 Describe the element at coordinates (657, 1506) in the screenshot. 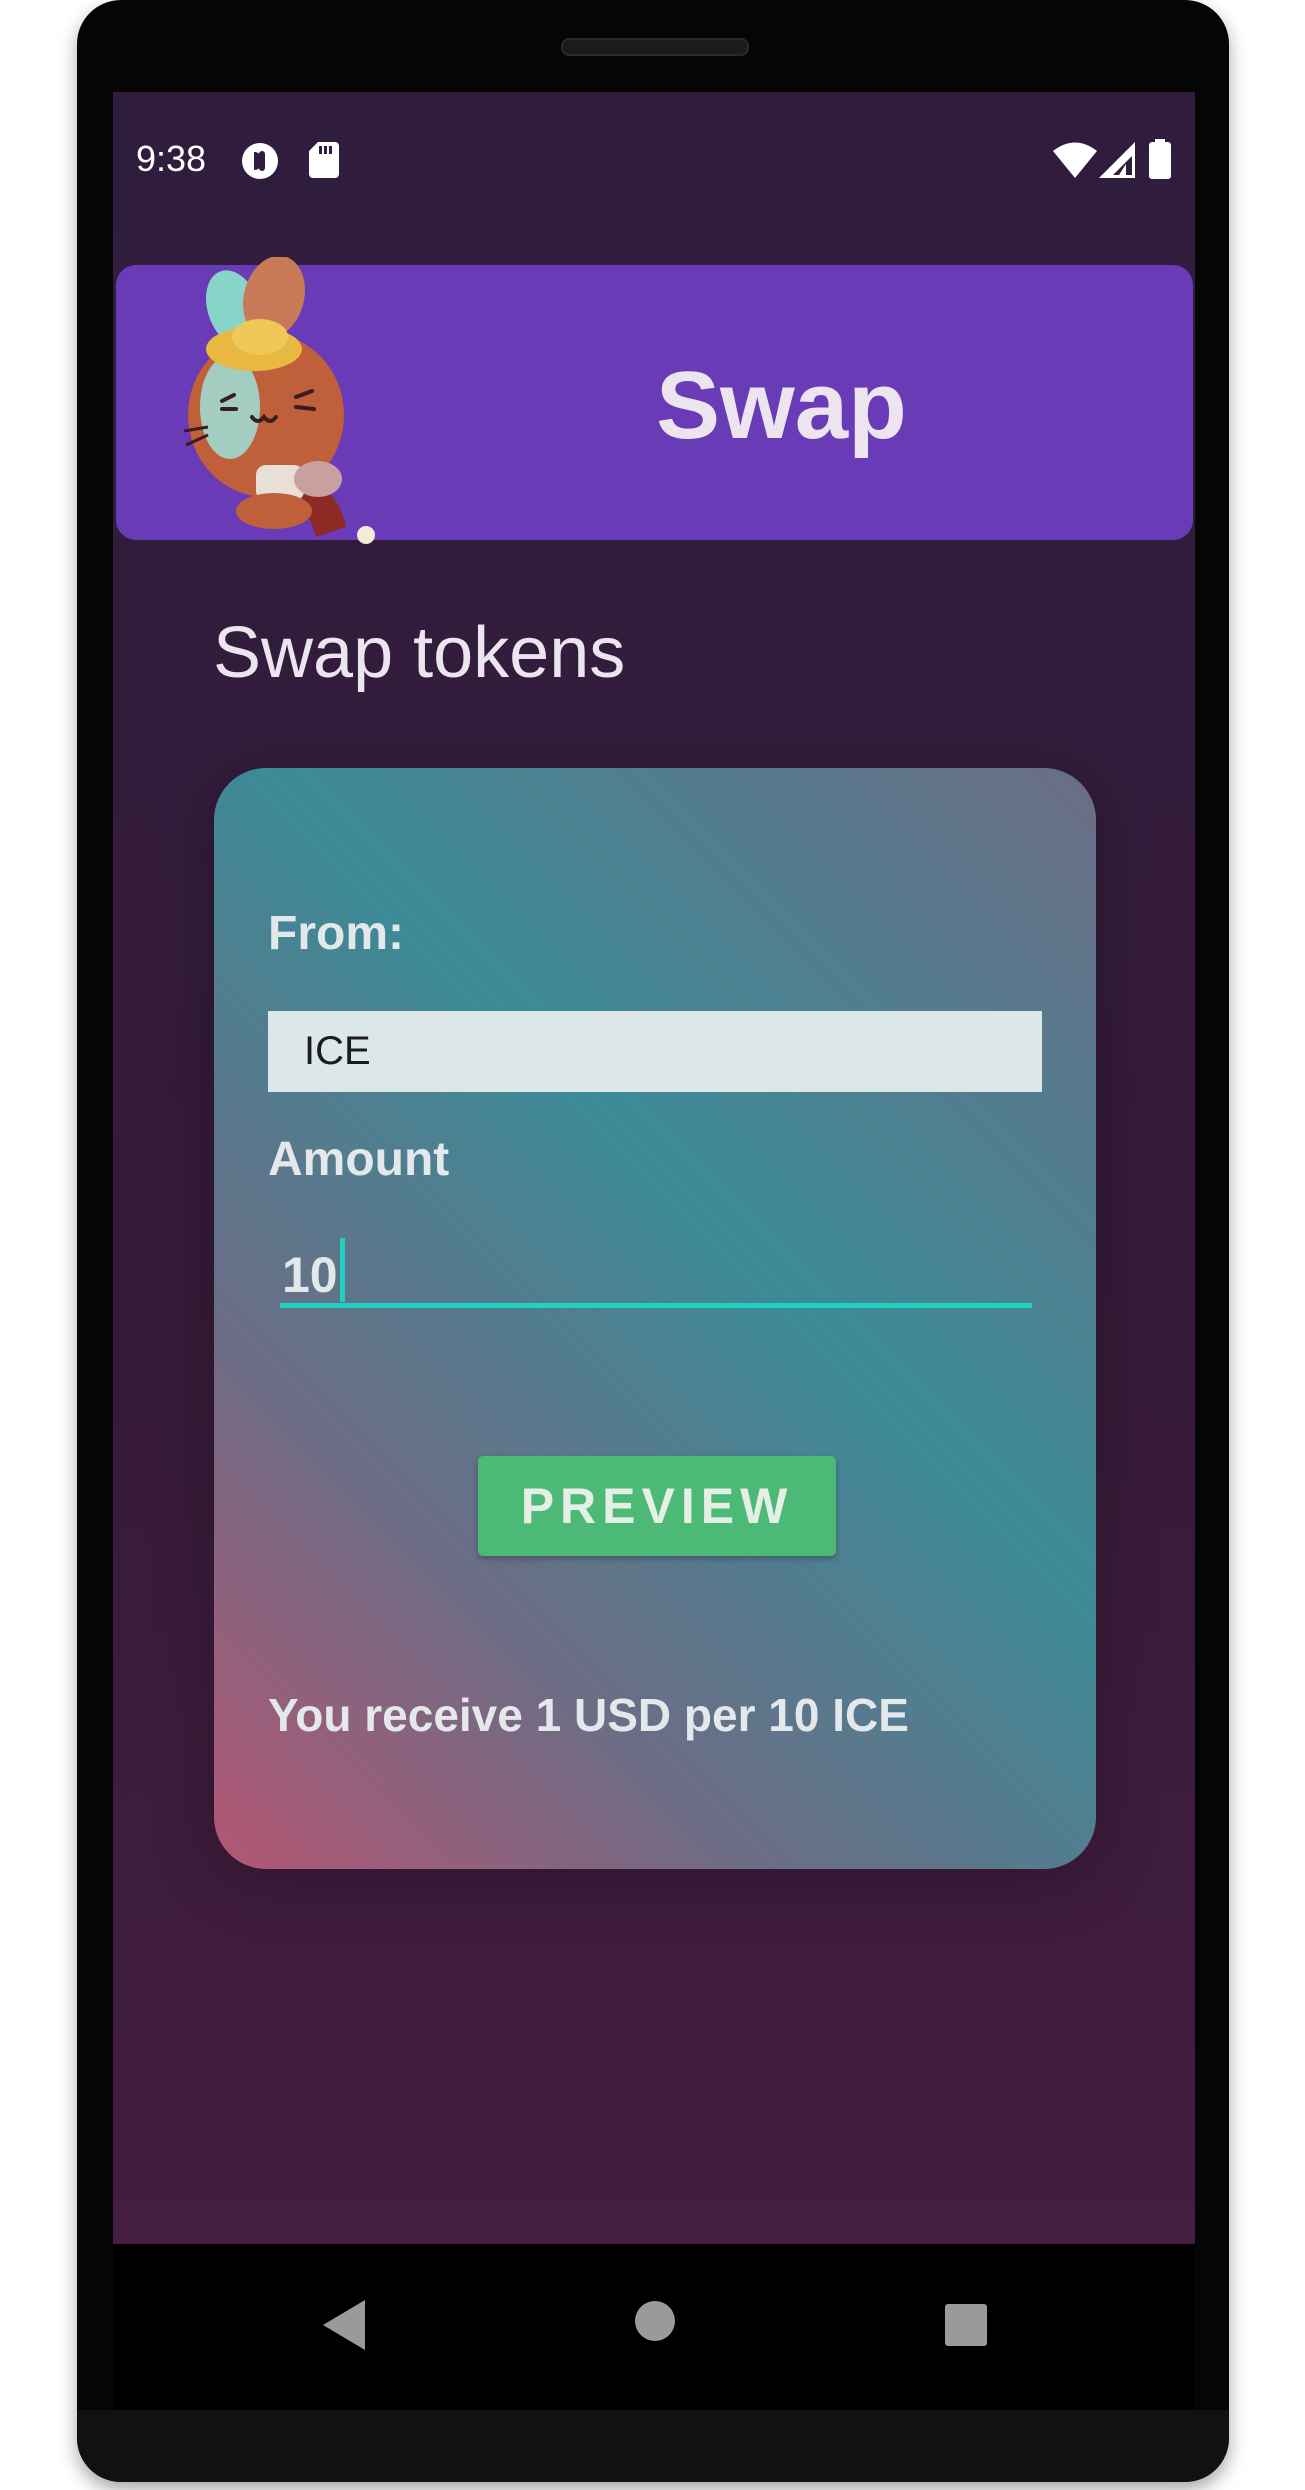

I see `preview-button: PREVIEW` at that location.